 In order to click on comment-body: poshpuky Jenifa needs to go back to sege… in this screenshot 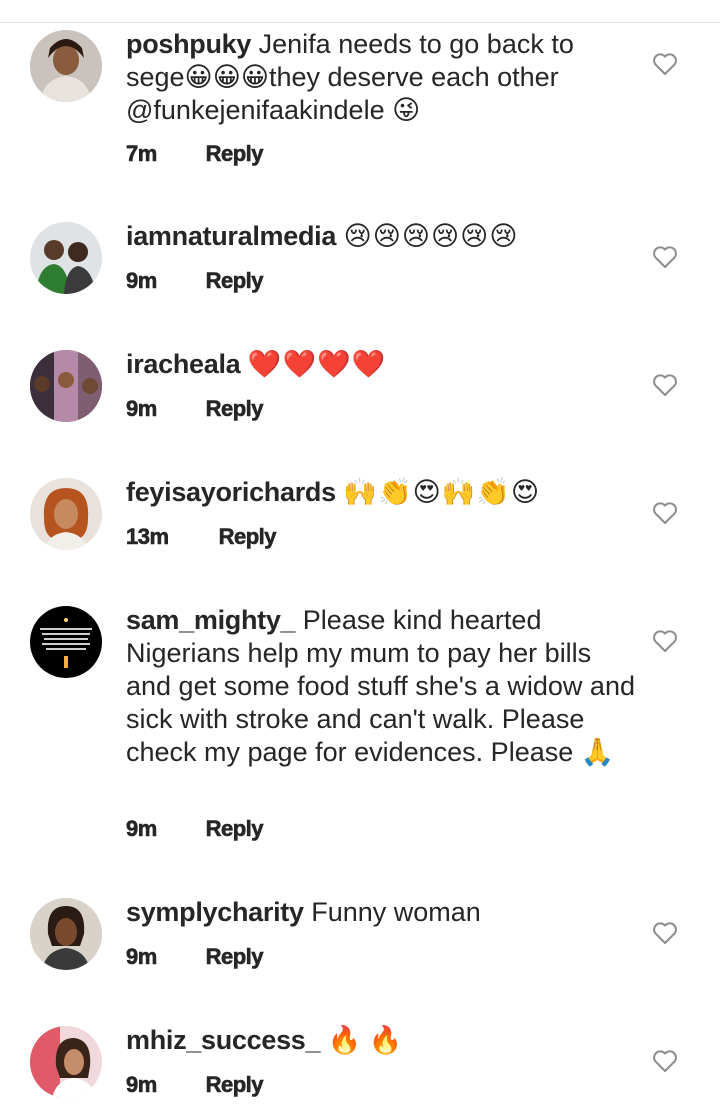, I will do `click(381, 77)`.